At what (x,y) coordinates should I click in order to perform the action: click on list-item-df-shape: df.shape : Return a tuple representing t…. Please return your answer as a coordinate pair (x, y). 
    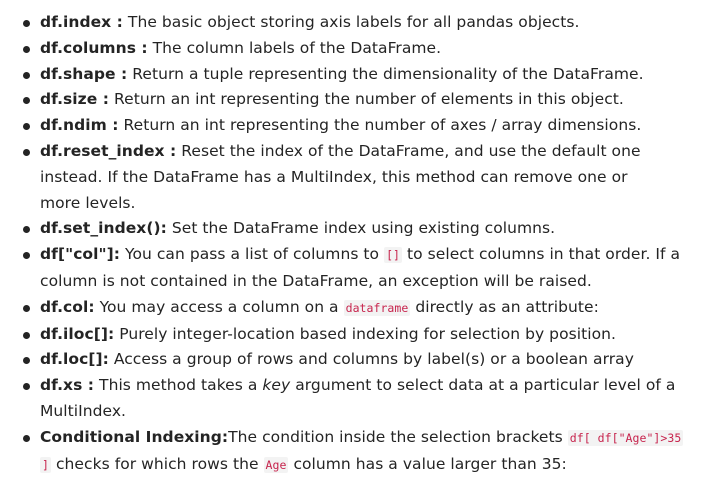
    Looking at the image, I should click on (363, 75).